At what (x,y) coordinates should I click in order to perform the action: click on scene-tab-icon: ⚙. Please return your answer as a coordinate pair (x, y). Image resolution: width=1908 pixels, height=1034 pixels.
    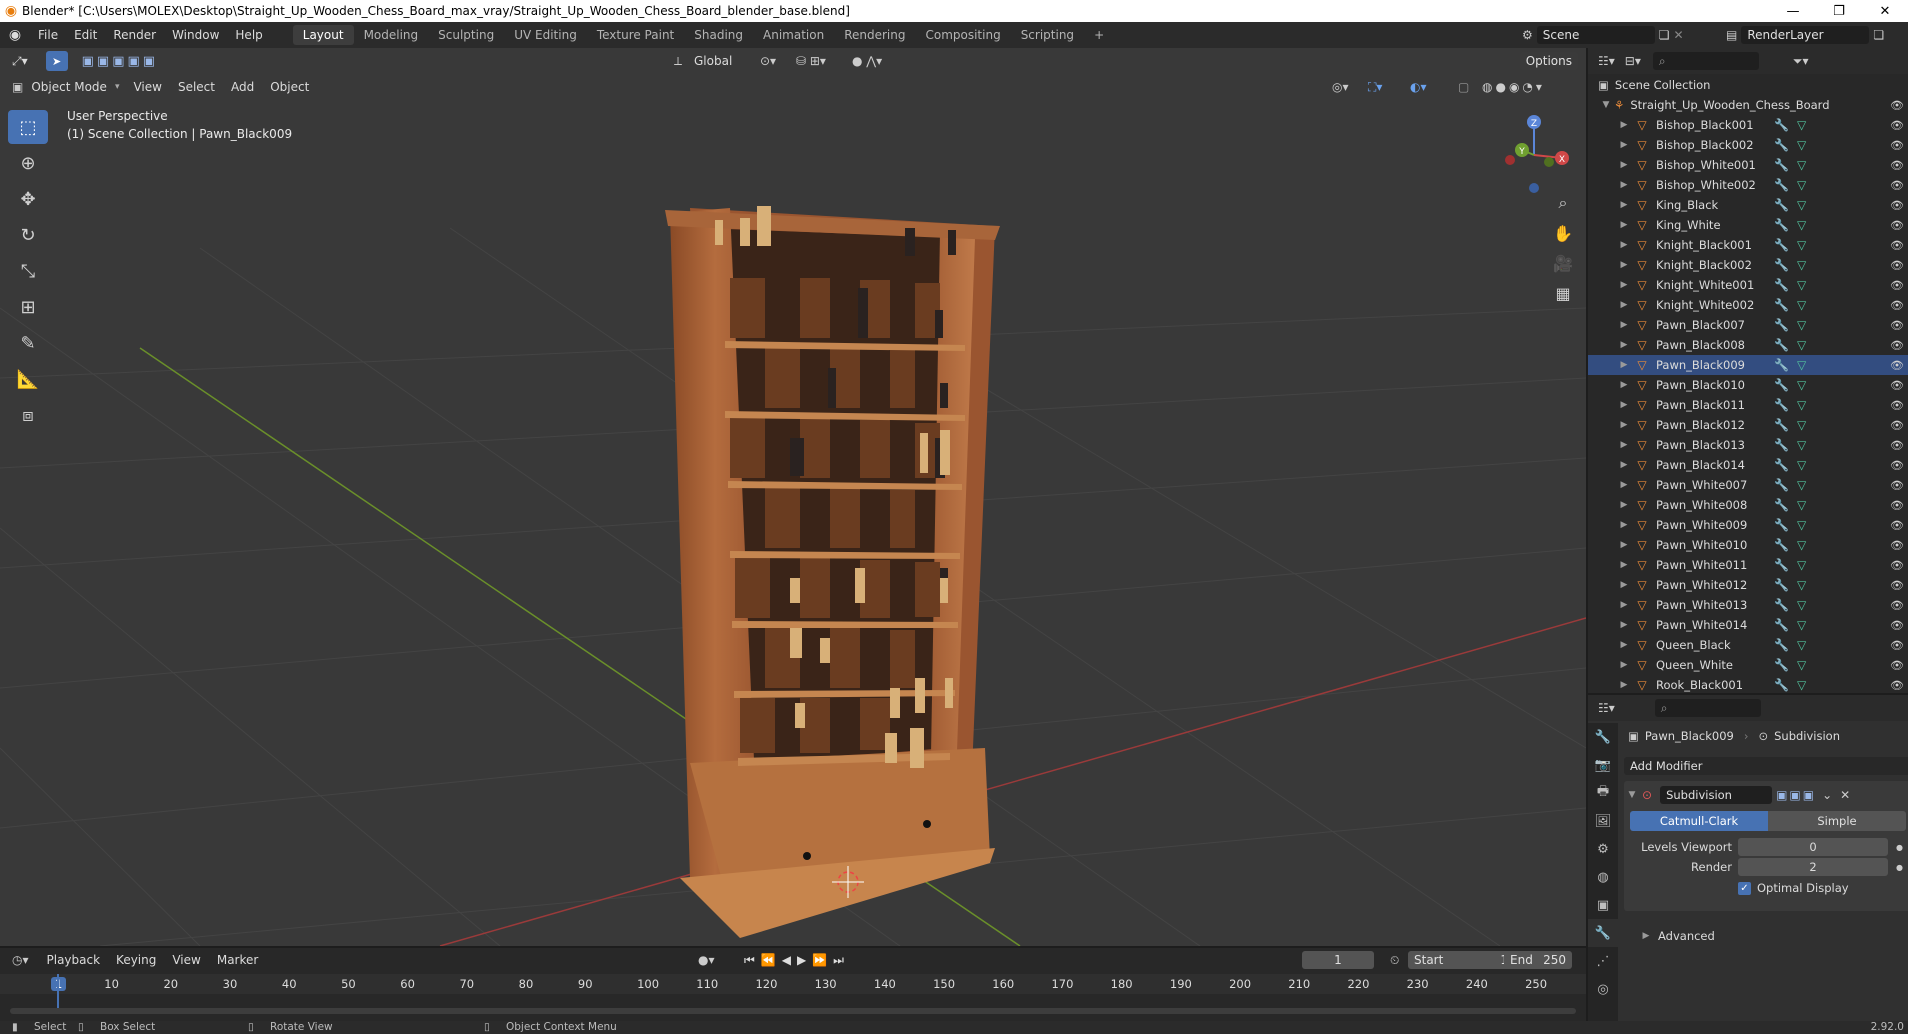
    Looking at the image, I should click on (1603, 849).